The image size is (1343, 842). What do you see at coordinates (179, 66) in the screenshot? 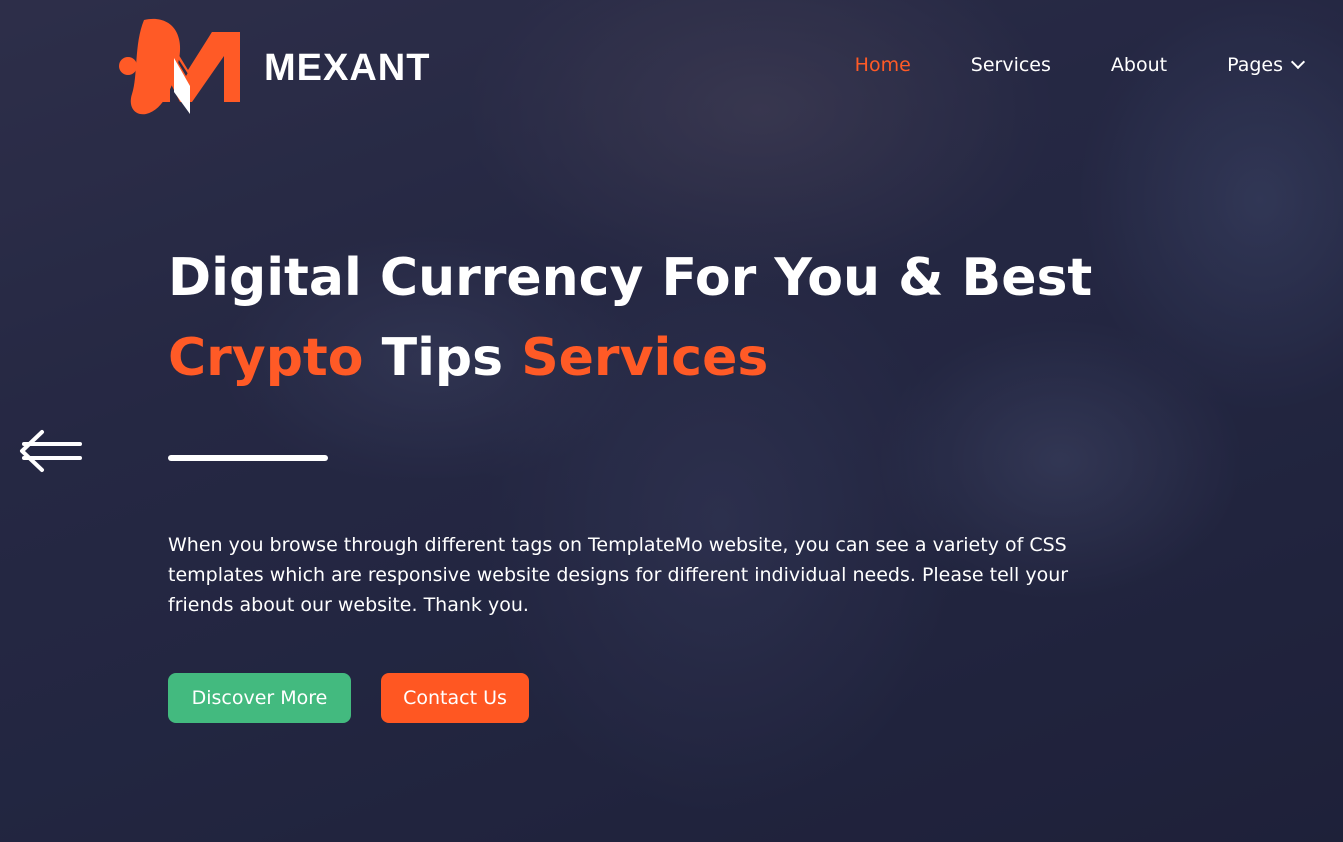
I see `mexant-logo-mark-icon` at bounding box center [179, 66].